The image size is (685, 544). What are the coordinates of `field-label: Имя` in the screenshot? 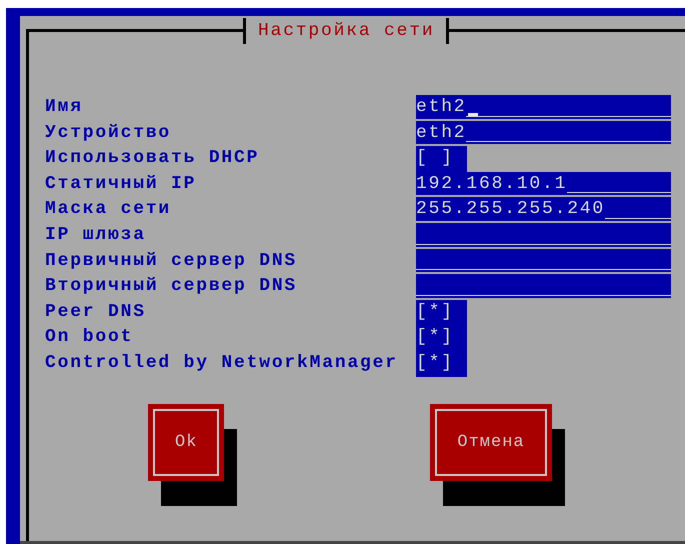 It's located at (64, 107).